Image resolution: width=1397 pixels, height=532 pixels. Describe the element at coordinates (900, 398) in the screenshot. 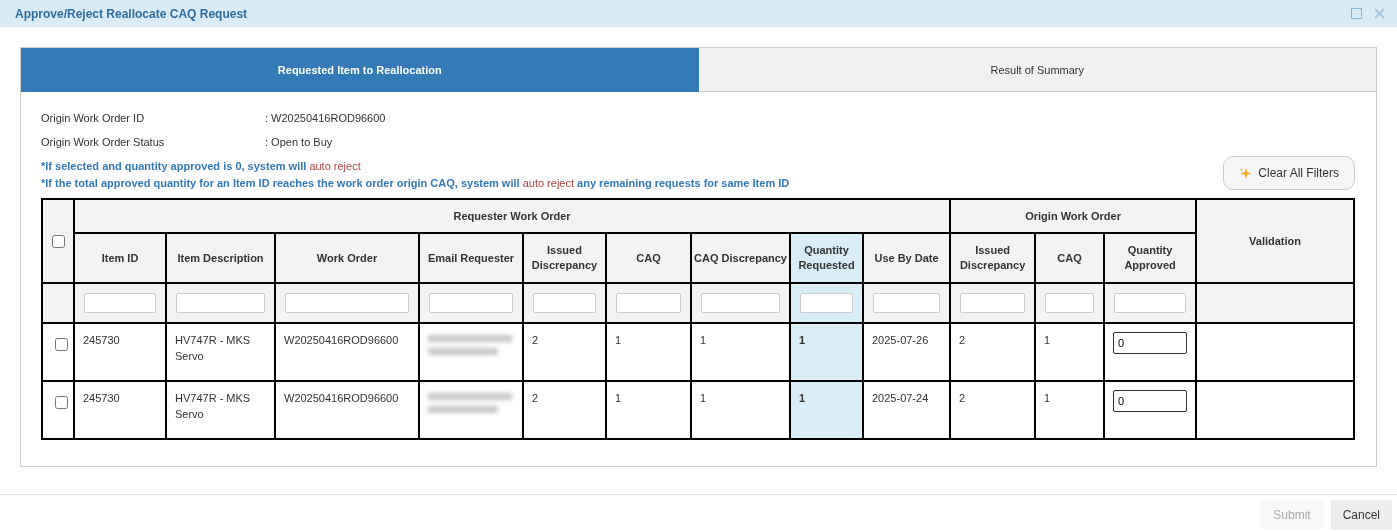

I see `table-cell: 2025-07-24` at that location.